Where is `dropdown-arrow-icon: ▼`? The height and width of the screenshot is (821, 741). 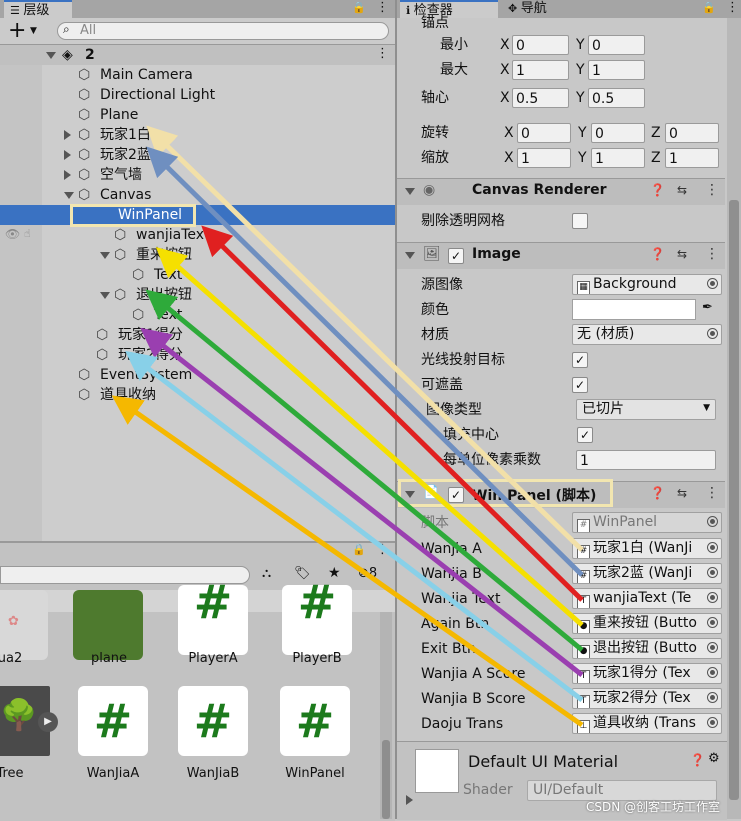 dropdown-arrow-icon: ▼ is located at coordinates (33, 31).